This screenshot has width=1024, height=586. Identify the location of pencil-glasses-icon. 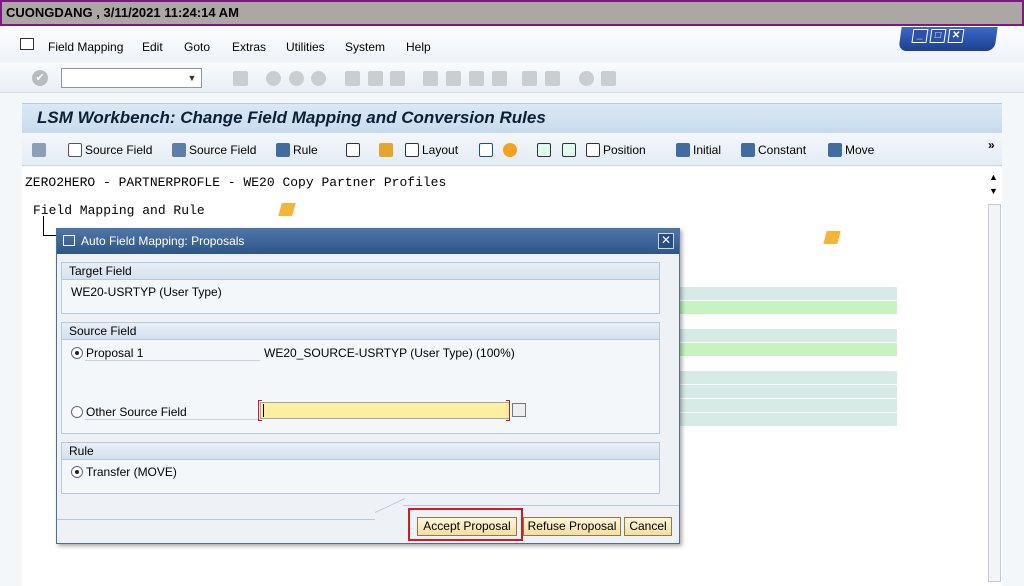
(39, 150).